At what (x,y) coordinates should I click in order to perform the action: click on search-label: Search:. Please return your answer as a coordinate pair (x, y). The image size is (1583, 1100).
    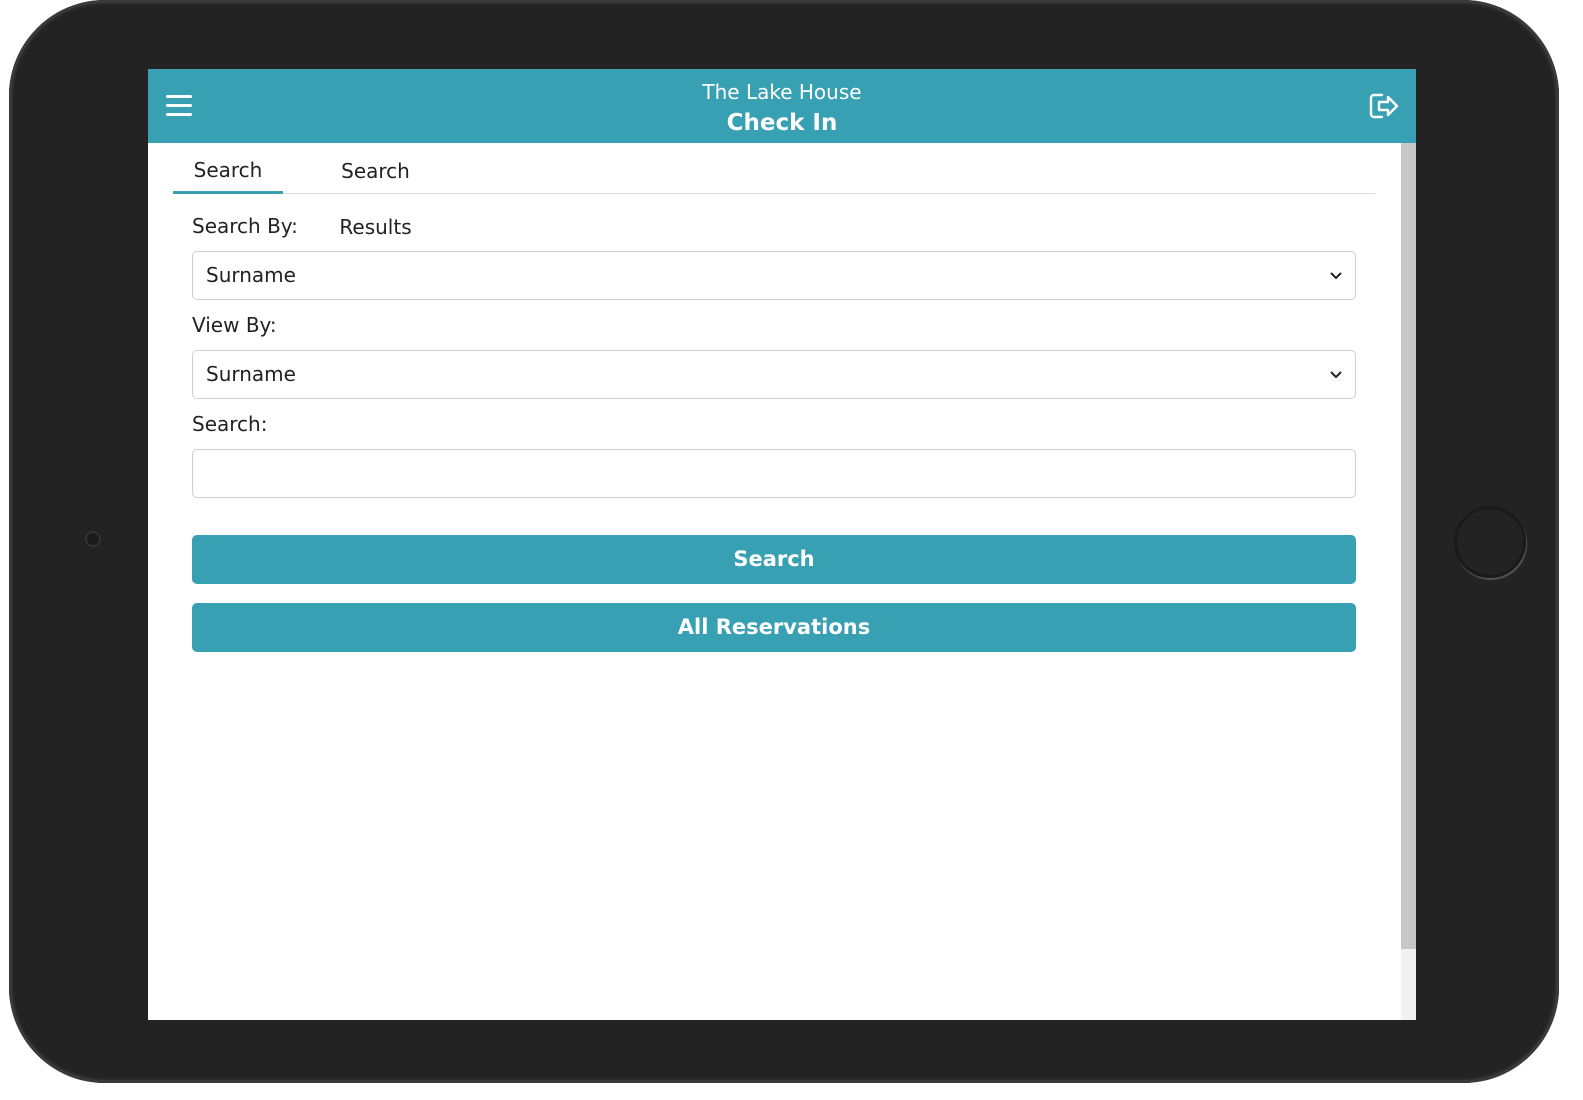
    Looking at the image, I should click on (230, 424).